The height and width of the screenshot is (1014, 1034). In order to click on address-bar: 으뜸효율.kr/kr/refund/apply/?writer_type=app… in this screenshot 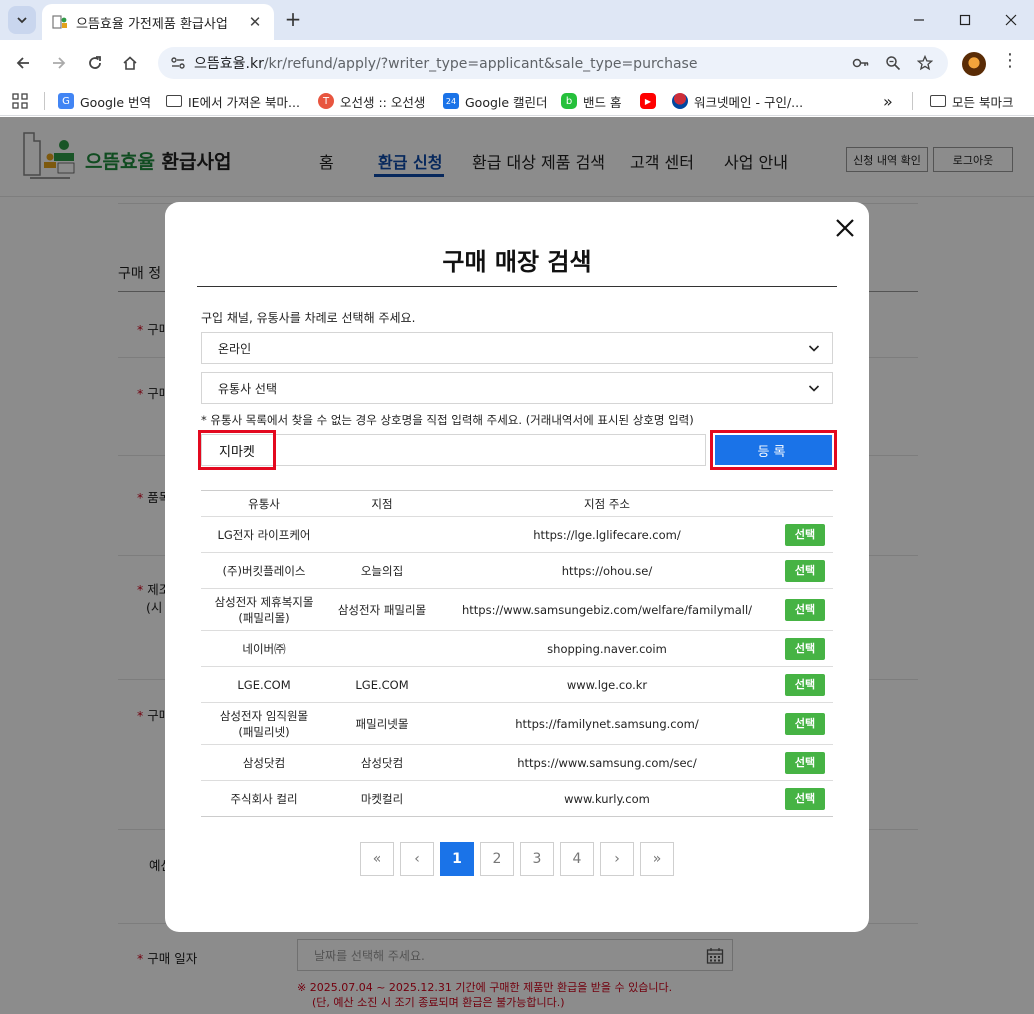, I will do `click(553, 63)`.